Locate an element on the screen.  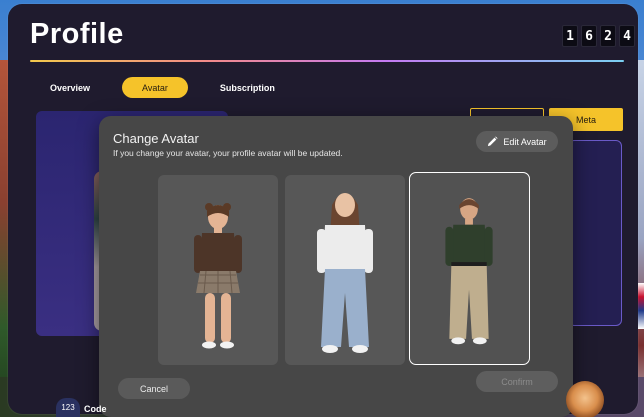
clock-digit: 4 is located at coordinates (627, 36).